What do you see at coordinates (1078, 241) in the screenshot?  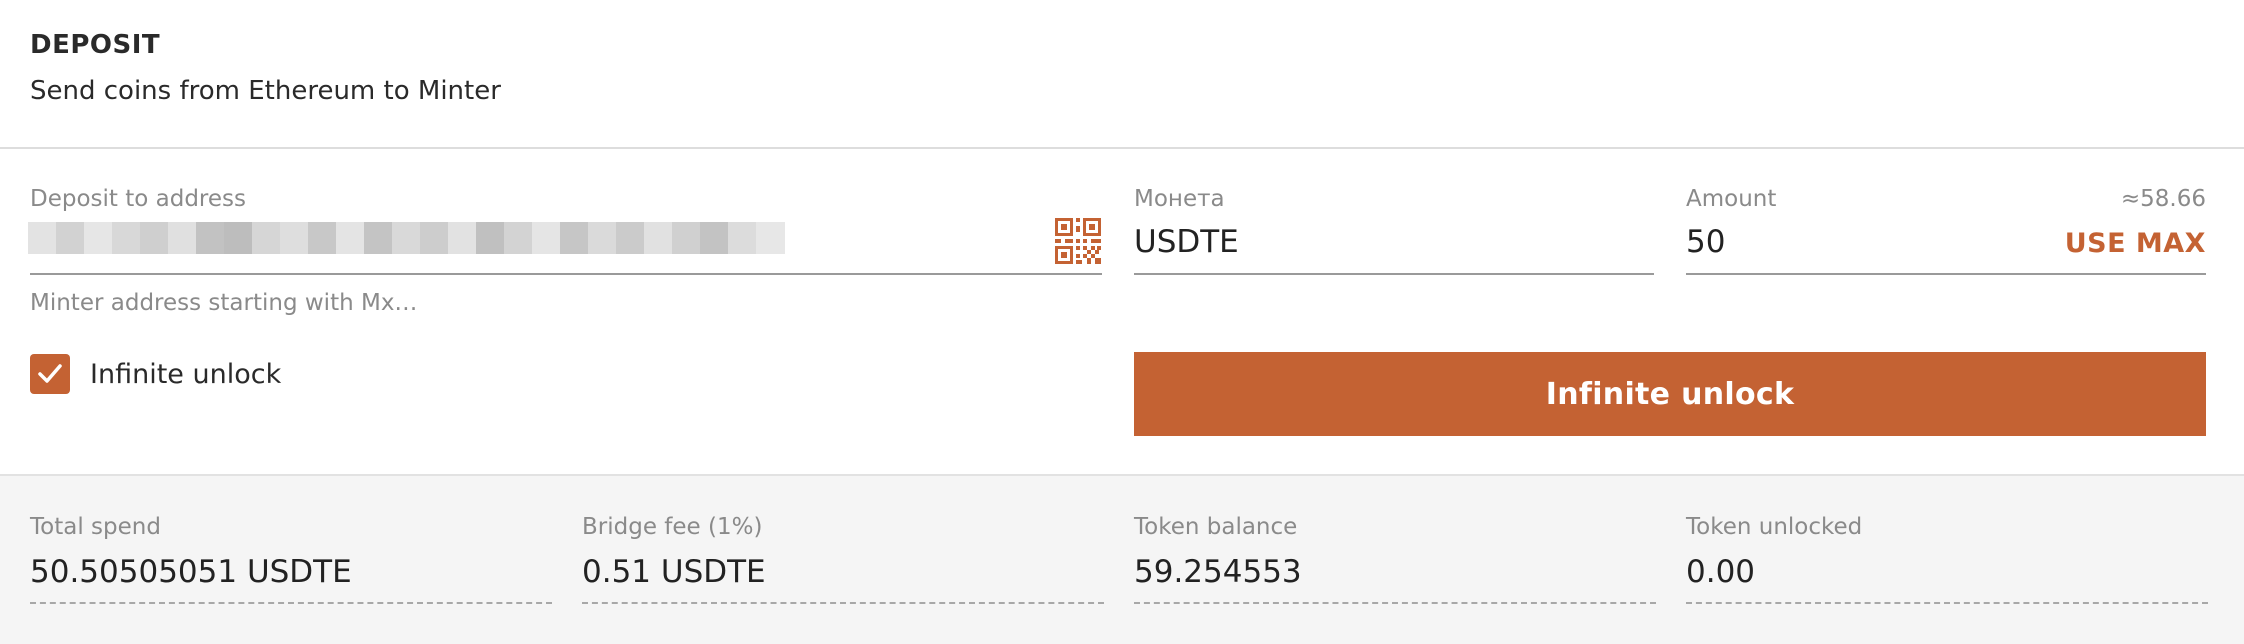 I see `qr-code-icon` at bounding box center [1078, 241].